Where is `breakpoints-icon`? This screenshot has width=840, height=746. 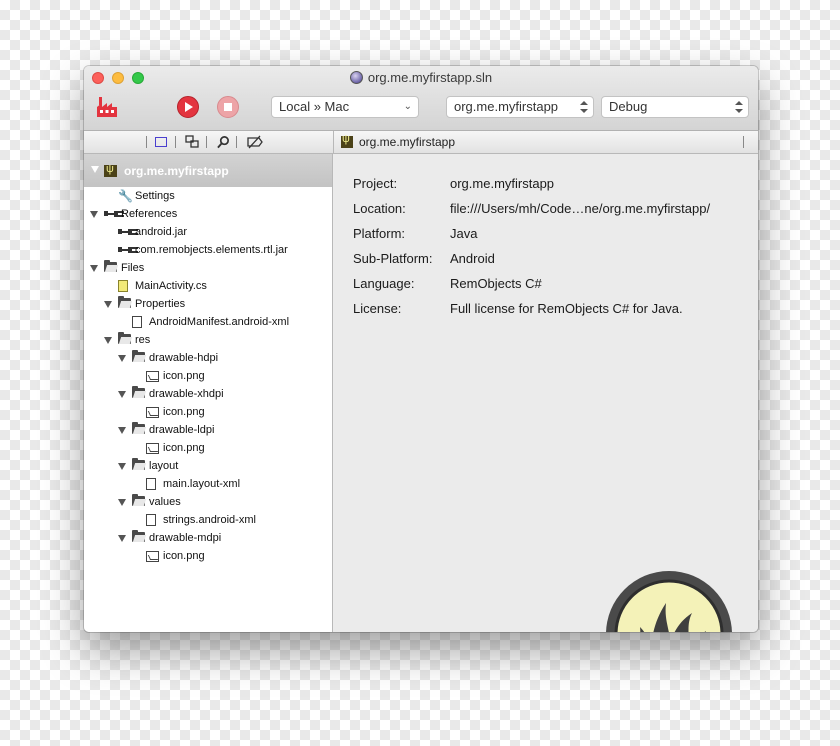
breakpoints-icon is located at coordinates (255, 142).